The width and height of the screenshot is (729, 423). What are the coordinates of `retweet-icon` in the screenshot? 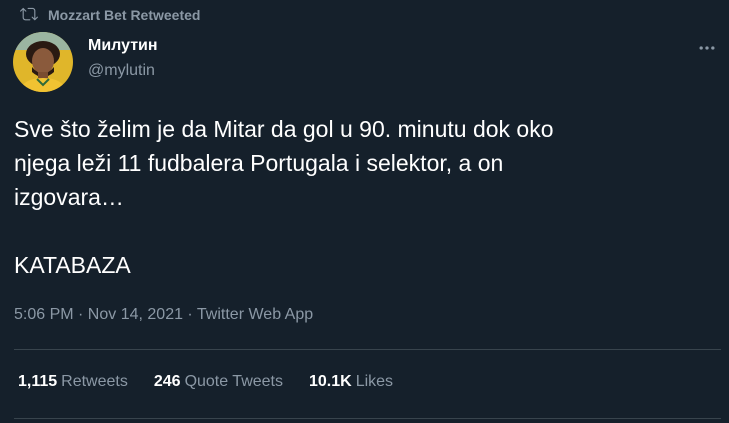 It's located at (31, 15).